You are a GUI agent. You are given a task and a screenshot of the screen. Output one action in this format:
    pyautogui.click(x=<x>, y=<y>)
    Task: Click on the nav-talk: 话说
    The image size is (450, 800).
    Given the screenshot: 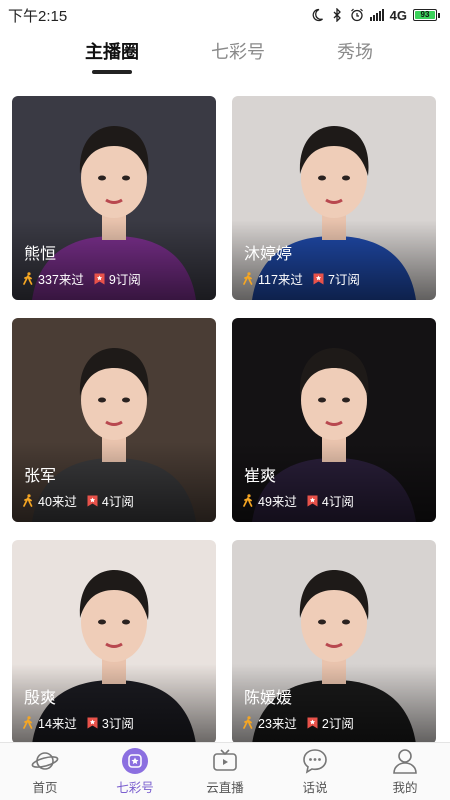 What is the action you would take?
    pyautogui.click(x=315, y=771)
    